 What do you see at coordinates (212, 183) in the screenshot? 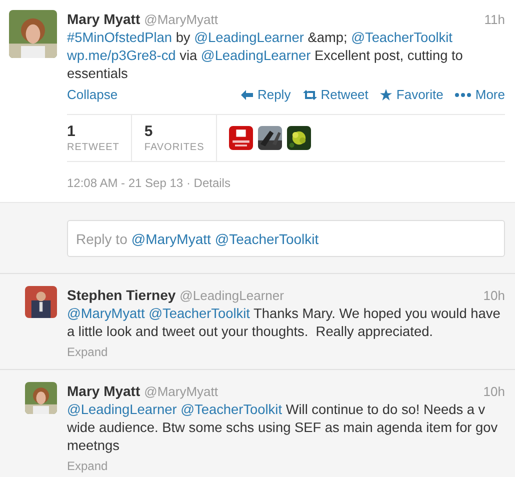
I see `details-link: Details` at bounding box center [212, 183].